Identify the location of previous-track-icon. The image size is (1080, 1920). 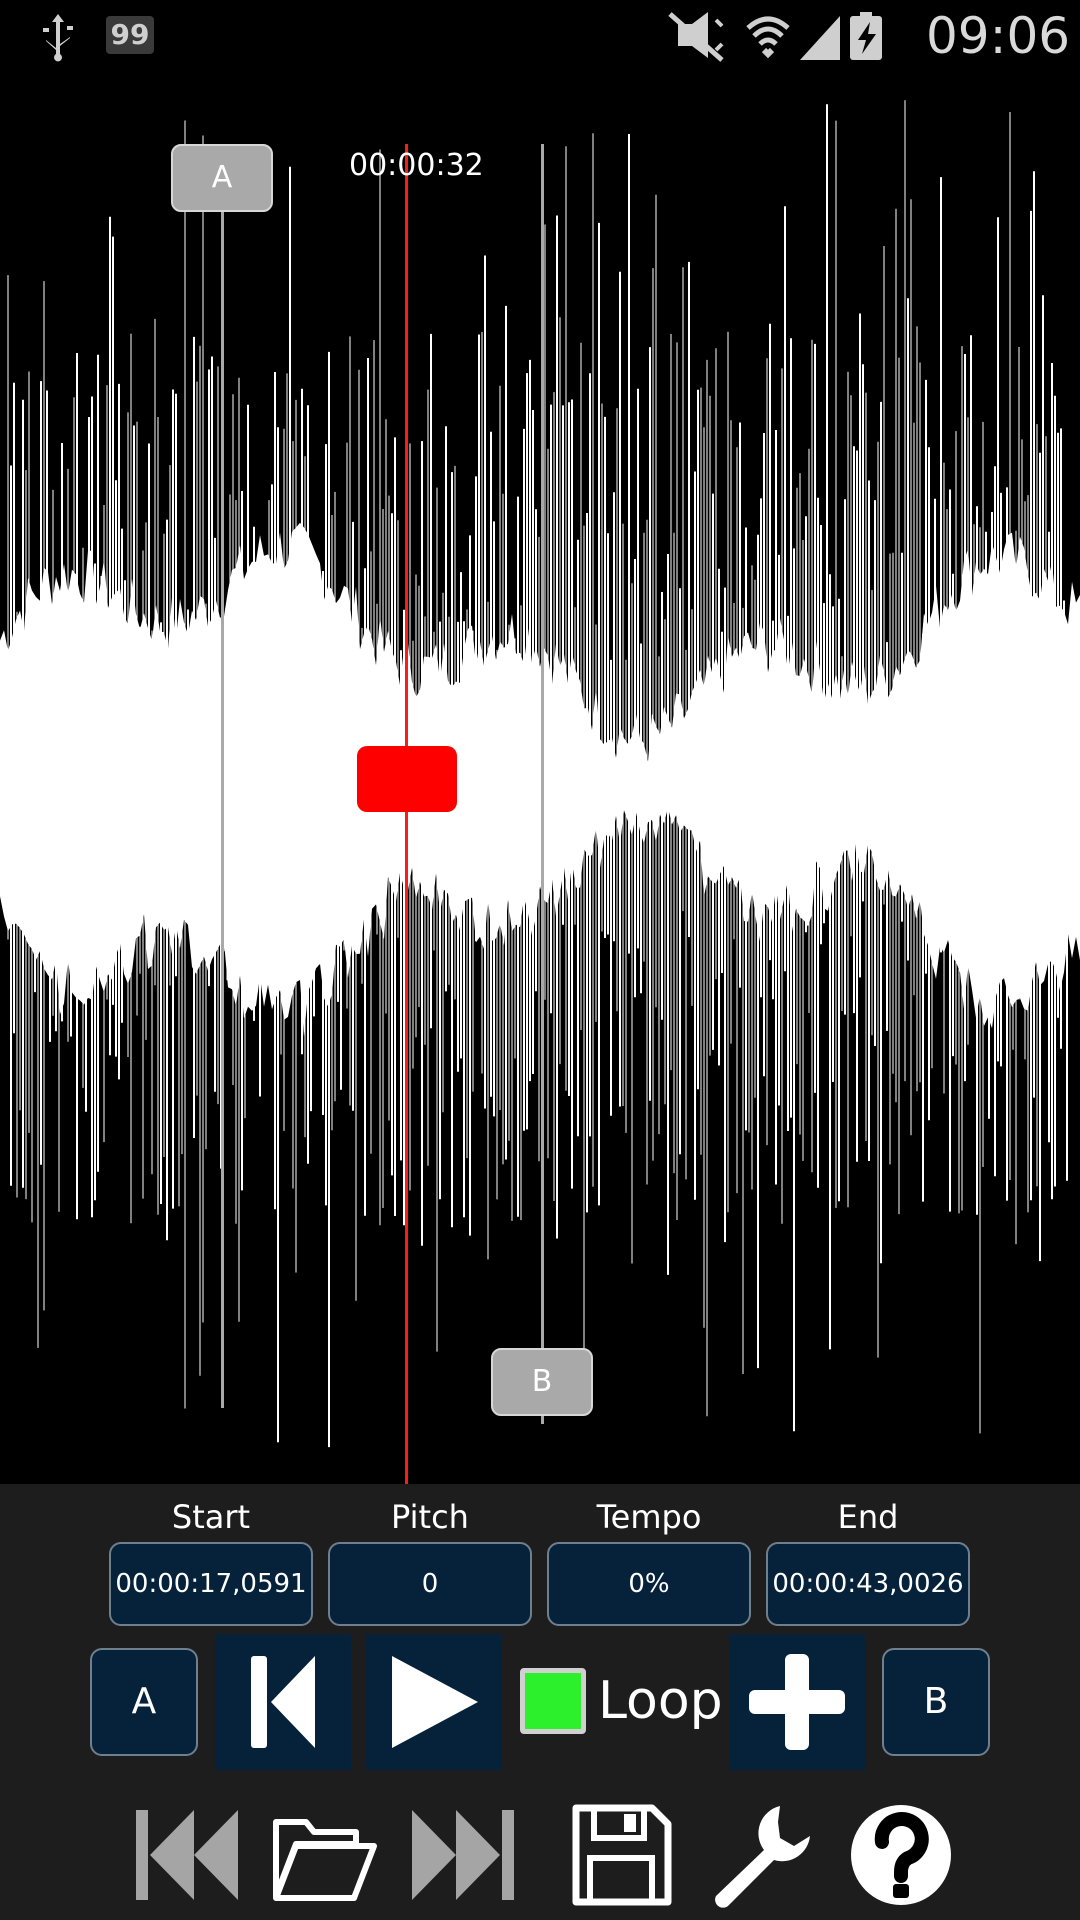
(187, 1855).